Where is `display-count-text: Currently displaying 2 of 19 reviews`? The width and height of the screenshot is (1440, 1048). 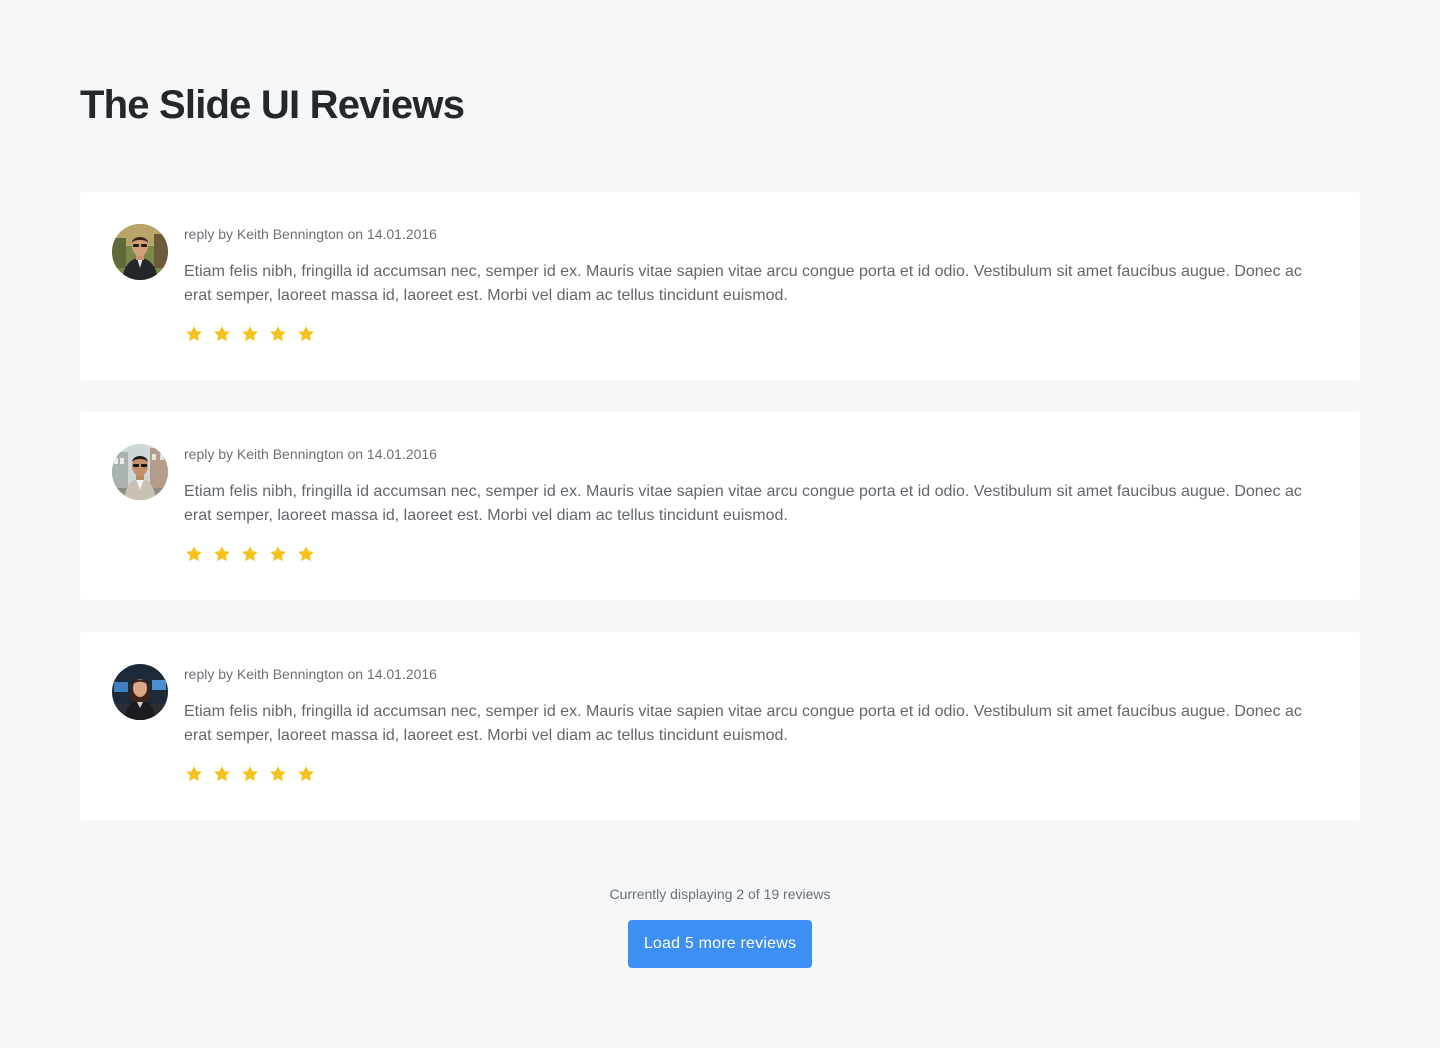
display-count-text: Currently displaying 2 of 19 reviews is located at coordinates (720, 894).